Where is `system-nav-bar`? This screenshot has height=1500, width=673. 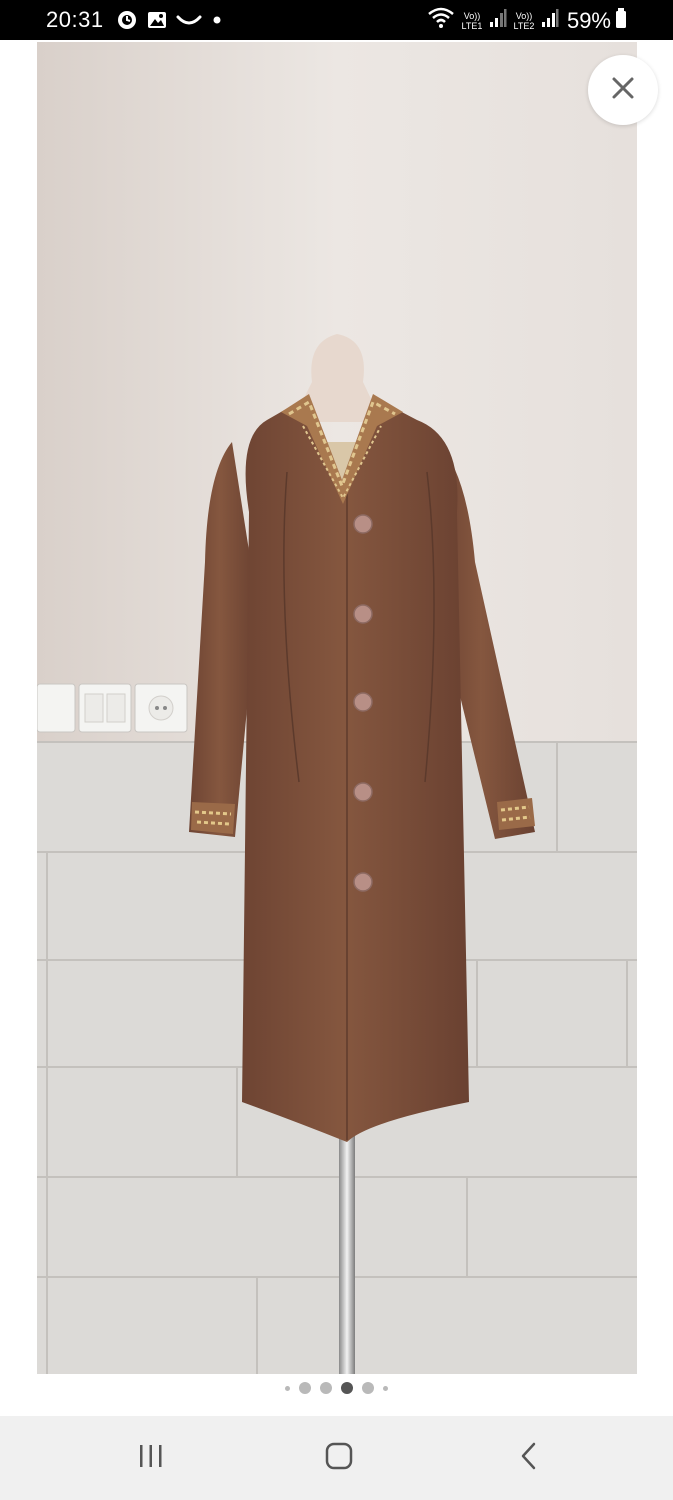
system-nav-bar is located at coordinates (336, 1458).